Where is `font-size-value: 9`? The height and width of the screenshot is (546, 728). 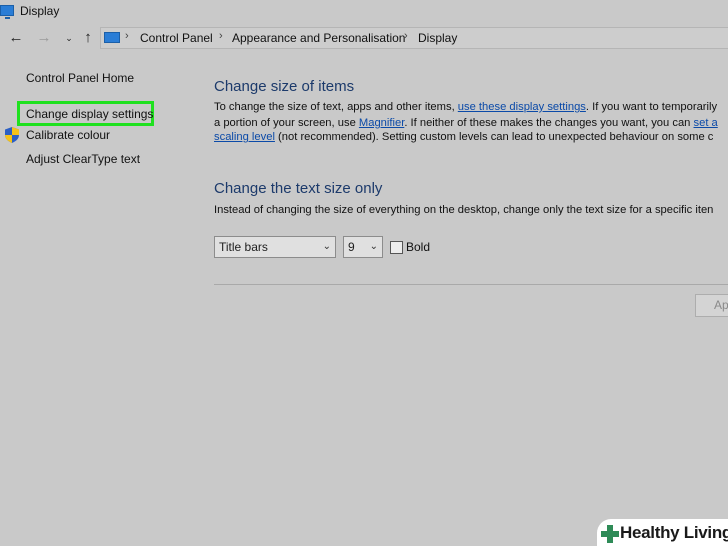 font-size-value: 9 is located at coordinates (351, 247).